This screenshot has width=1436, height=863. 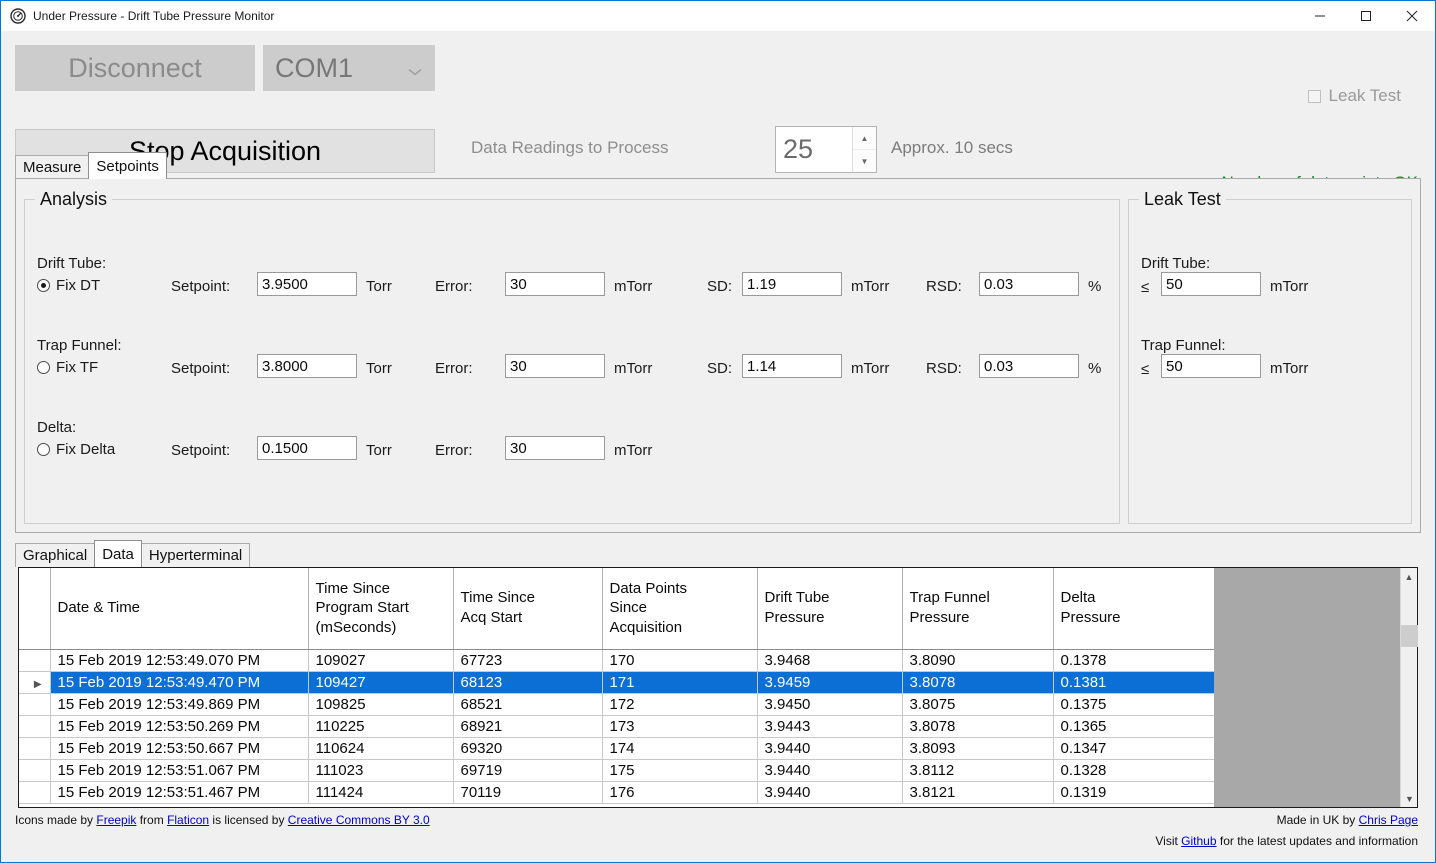 What do you see at coordinates (118, 553) in the screenshot?
I see `tab-data: Data` at bounding box center [118, 553].